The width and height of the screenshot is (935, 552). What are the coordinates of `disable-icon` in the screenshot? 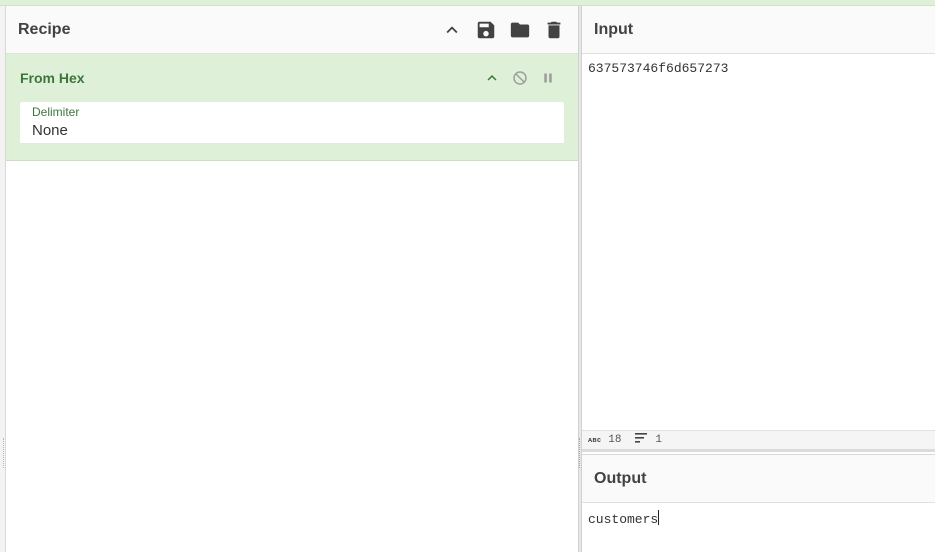 It's located at (520, 78).